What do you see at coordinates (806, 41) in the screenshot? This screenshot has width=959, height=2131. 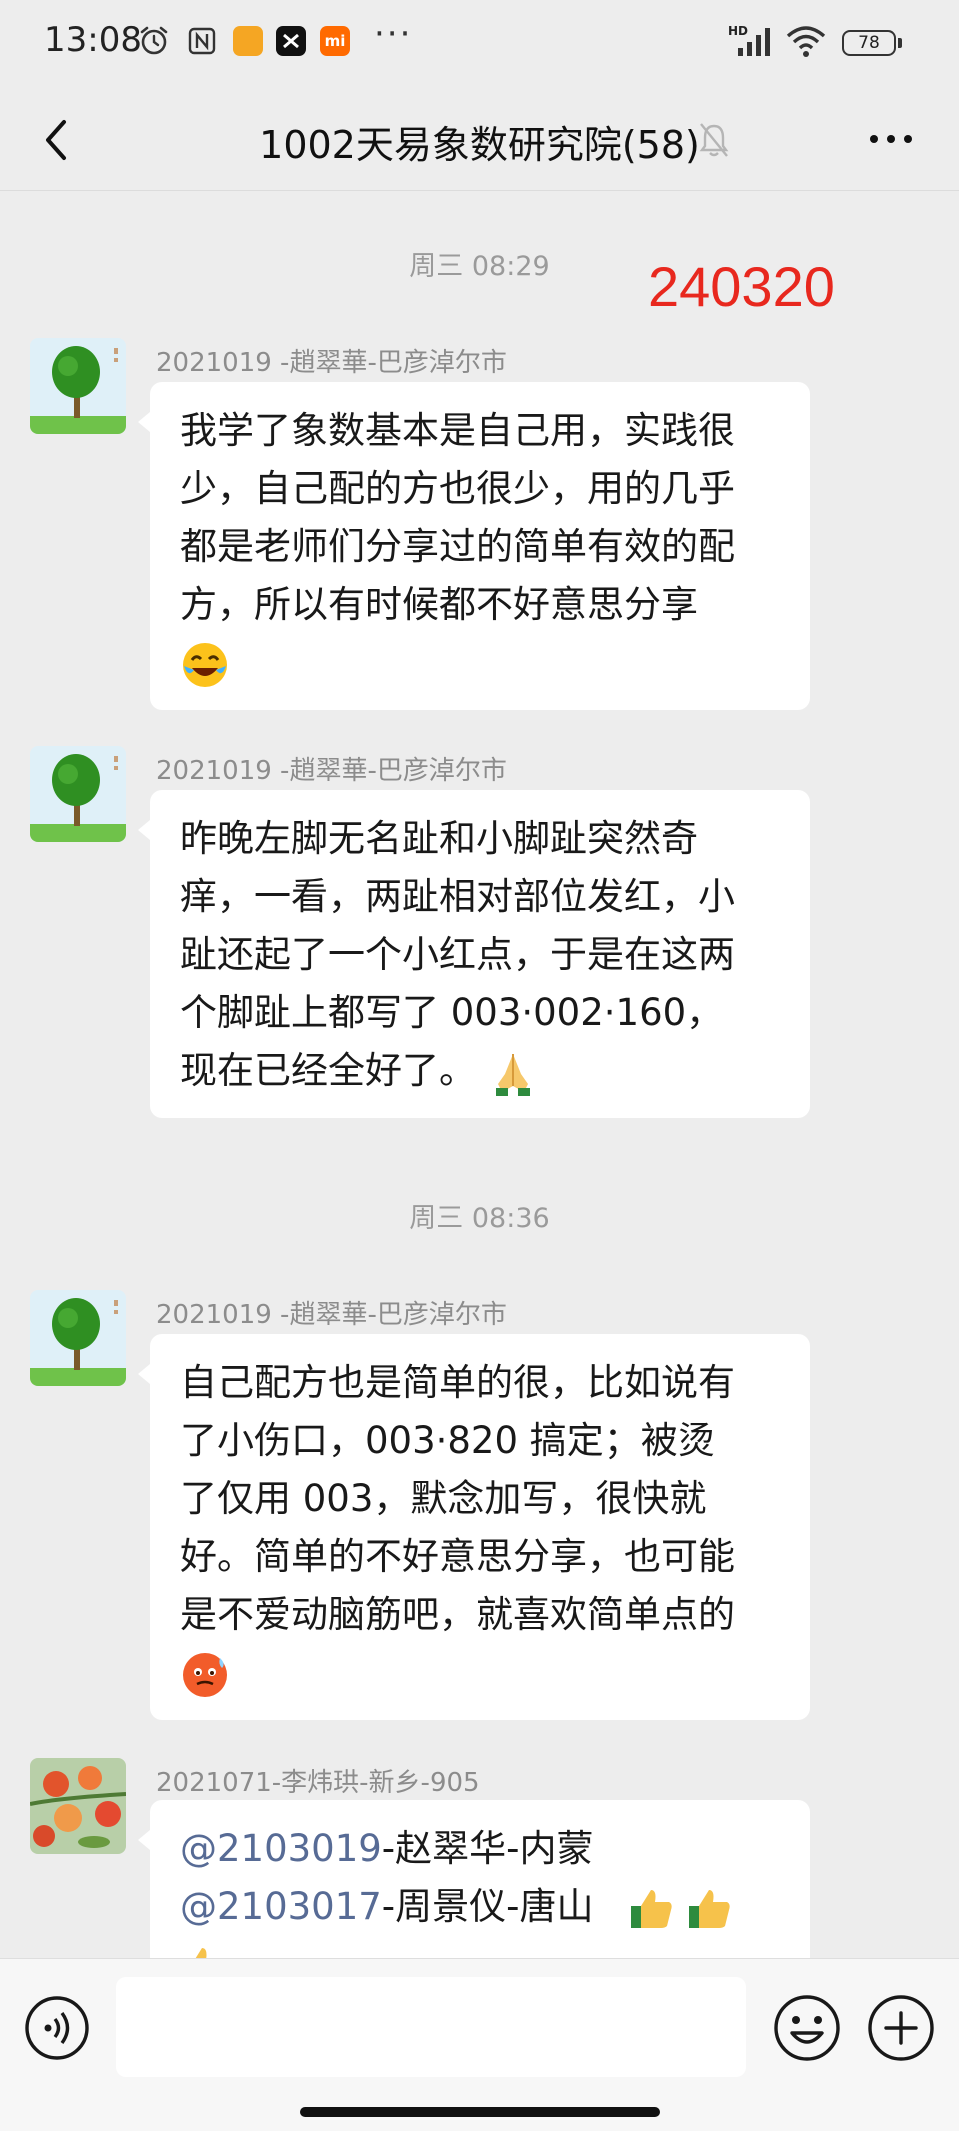 I see `wifi-icon` at bounding box center [806, 41].